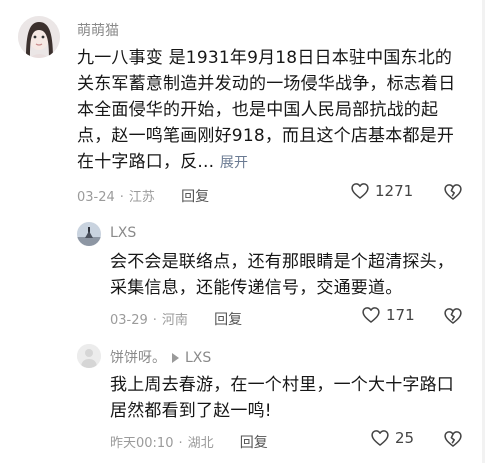 This screenshot has width=485, height=463. I want to click on reply-location: 湖北, so click(200, 443).